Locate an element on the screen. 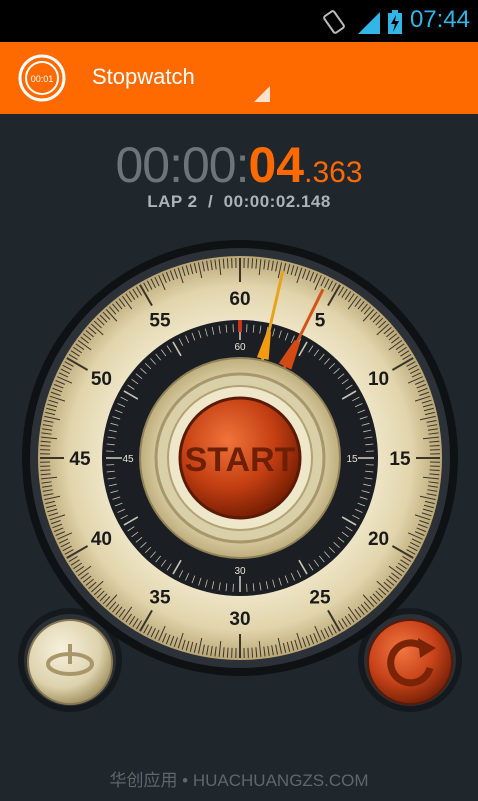 This screenshot has height=801, width=478. dial-label: 20 is located at coordinates (378, 539).